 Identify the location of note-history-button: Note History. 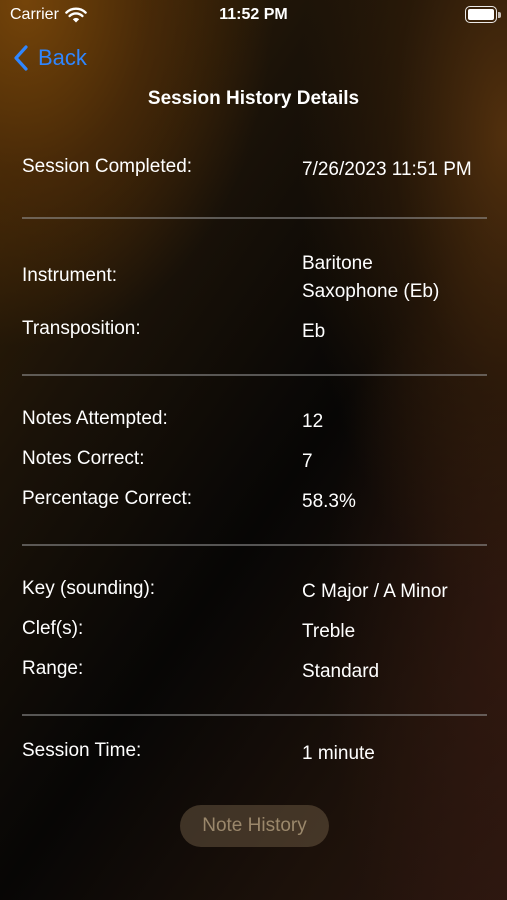
(254, 826).